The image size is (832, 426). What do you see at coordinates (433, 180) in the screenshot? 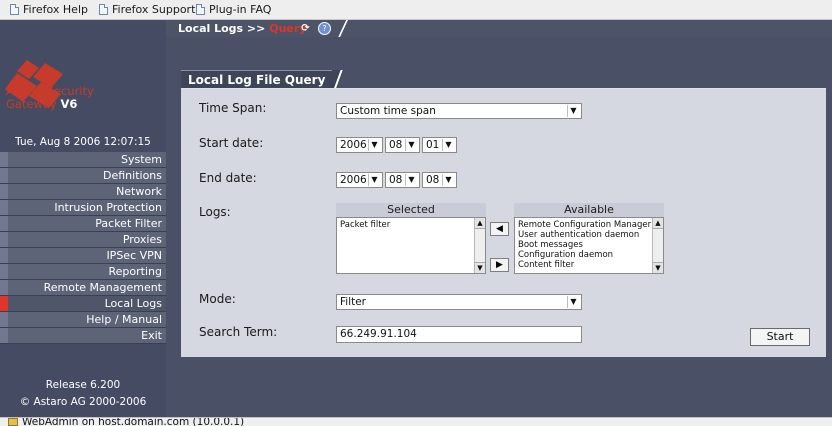
I see `end-day-value: 08` at bounding box center [433, 180].